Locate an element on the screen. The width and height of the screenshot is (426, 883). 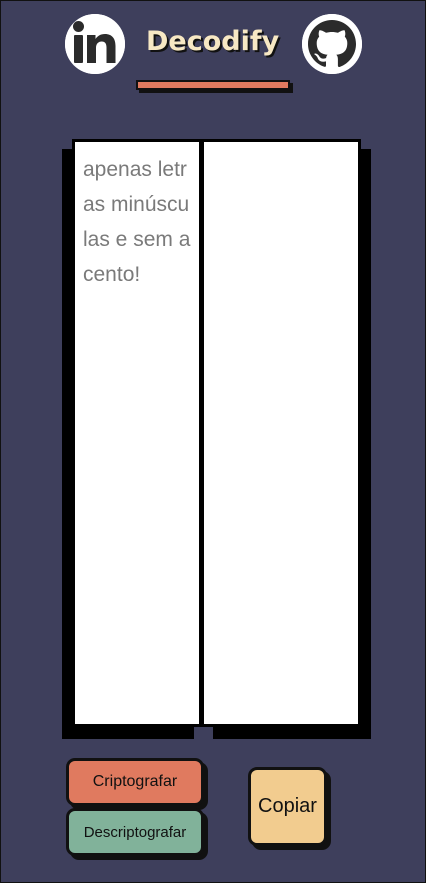
github-icon is located at coordinates (332, 44).